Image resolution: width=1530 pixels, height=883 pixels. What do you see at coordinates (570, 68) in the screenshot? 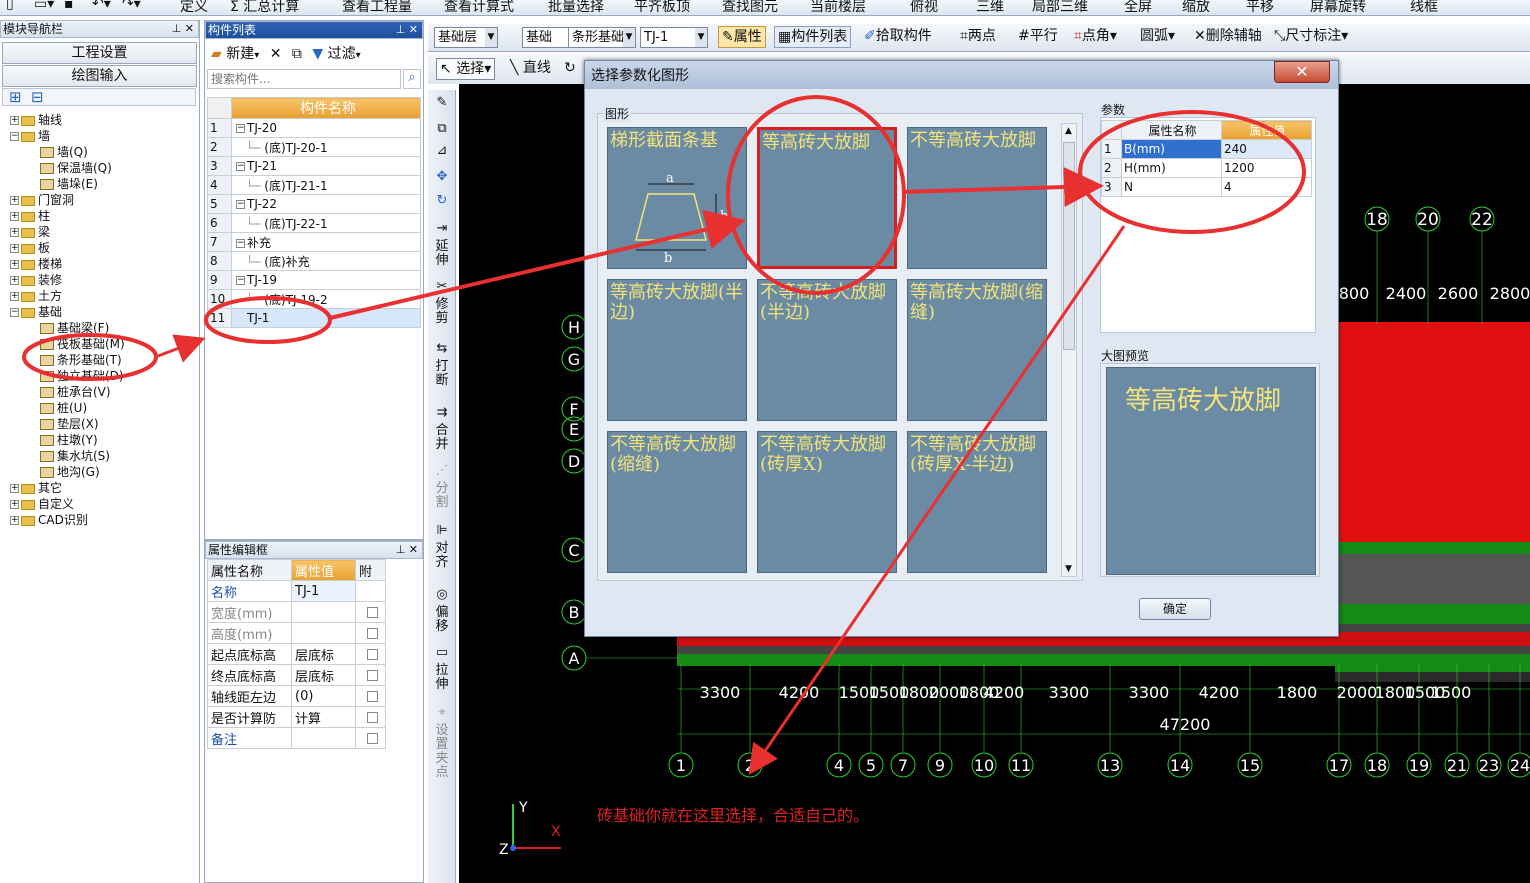
I see `rotate-icon: ↻` at bounding box center [570, 68].